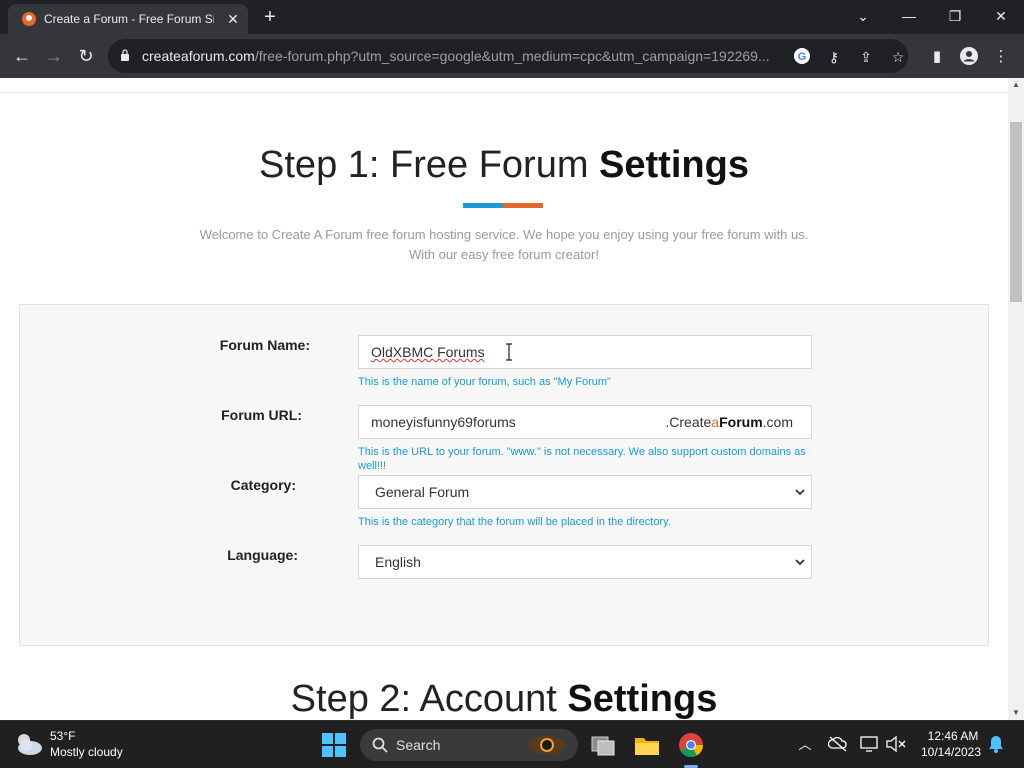 This screenshot has width=1024, height=768. I want to click on svg-text: G, so click(802, 57).